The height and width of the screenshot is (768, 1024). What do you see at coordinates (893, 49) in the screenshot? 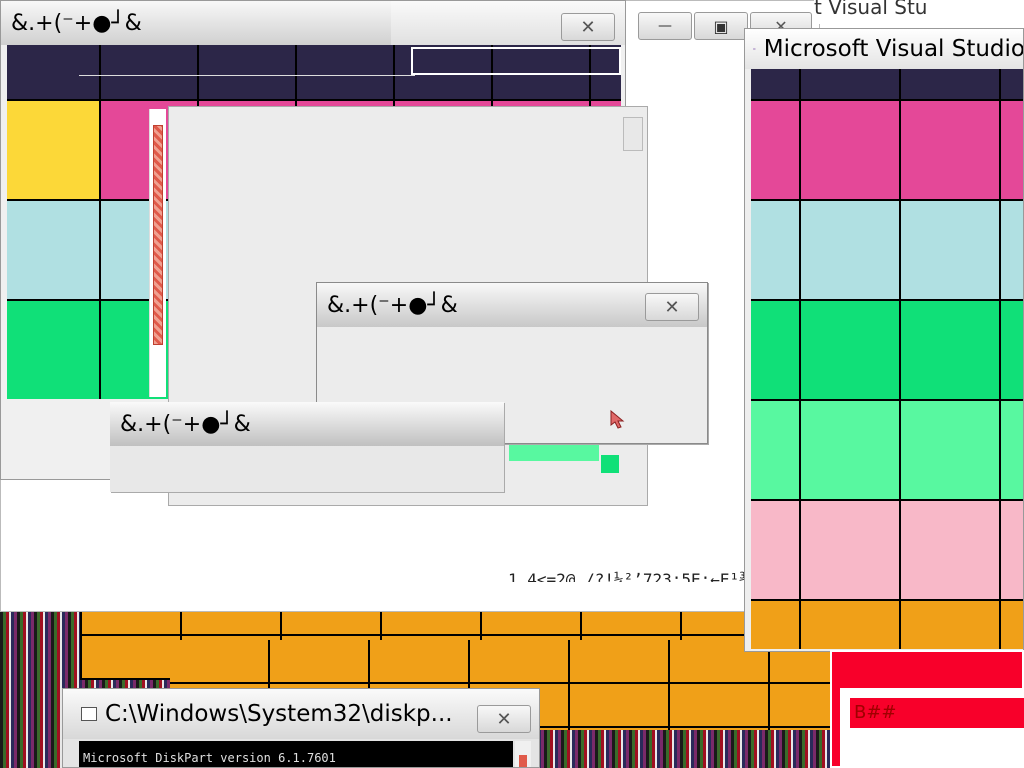
I see `vs-window-title: Microsoft Visual Studio` at bounding box center [893, 49].